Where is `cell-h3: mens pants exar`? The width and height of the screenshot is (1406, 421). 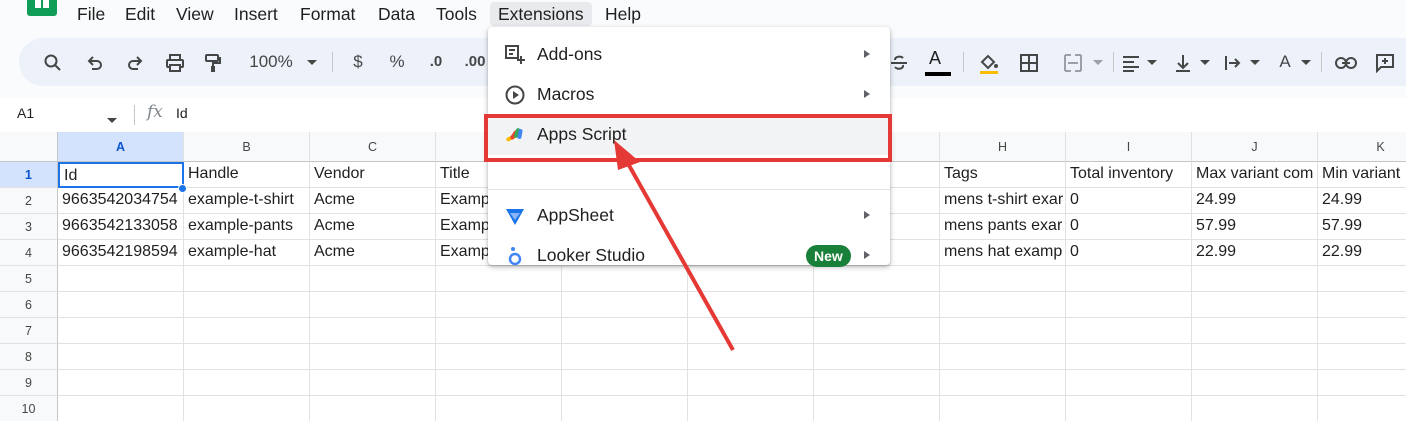
cell-h3: mens pants exar is located at coordinates (1003, 227).